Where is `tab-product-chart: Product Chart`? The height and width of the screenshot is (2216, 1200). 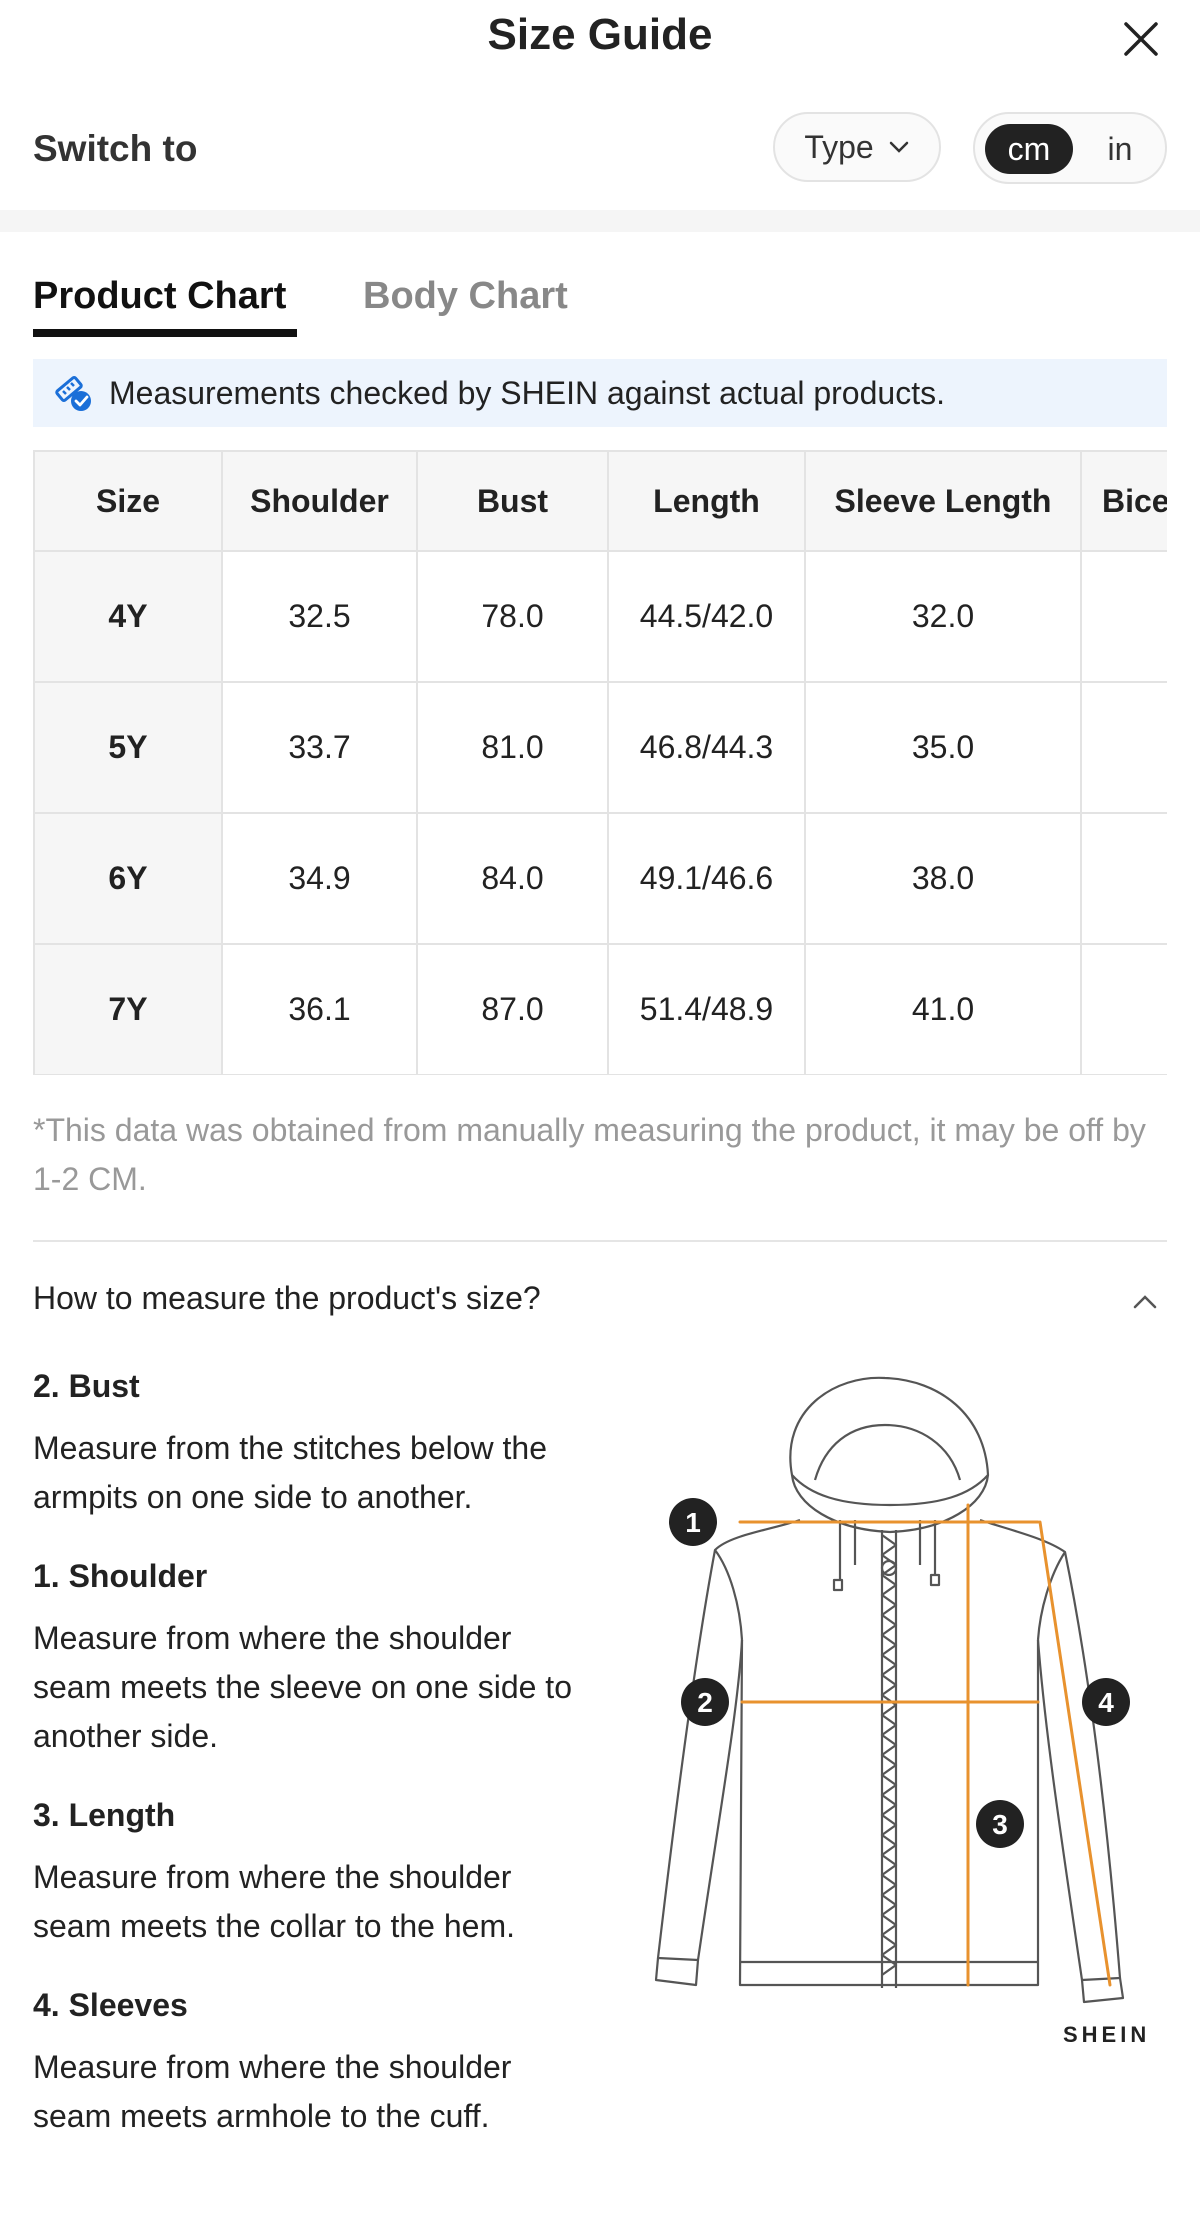
tab-product-chart: Product Chart is located at coordinates (159, 296).